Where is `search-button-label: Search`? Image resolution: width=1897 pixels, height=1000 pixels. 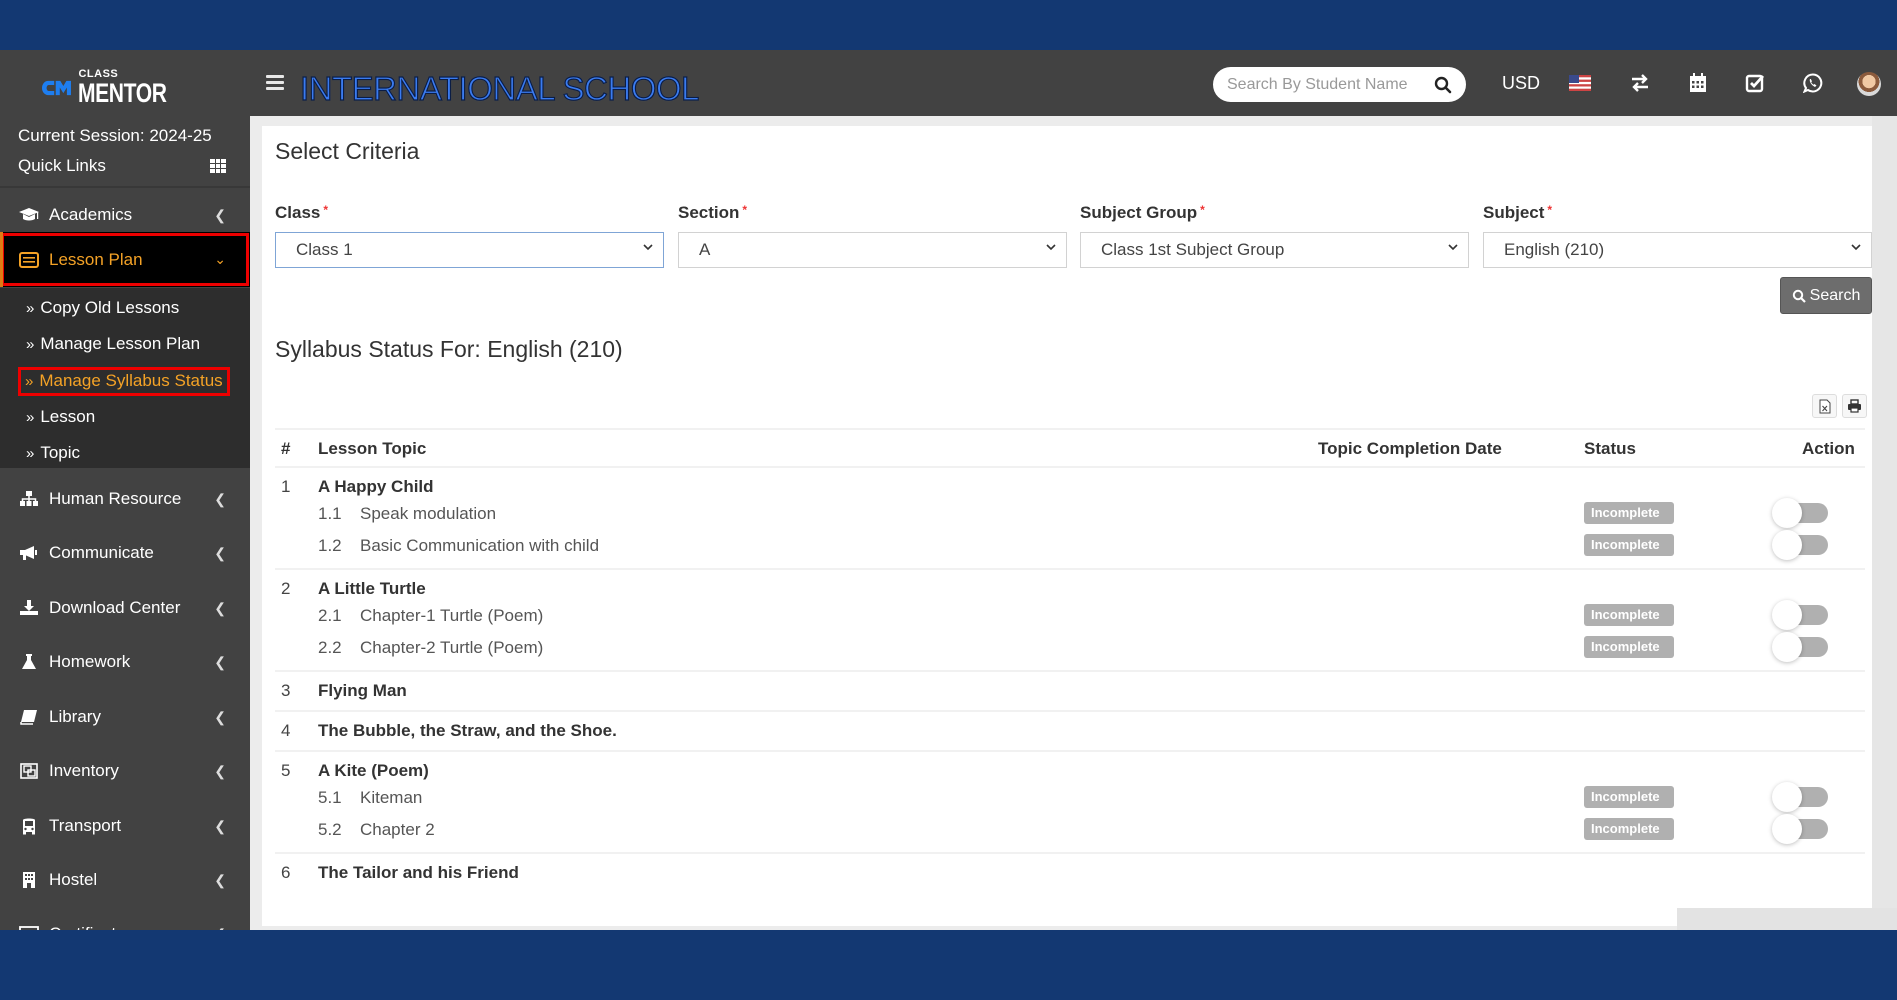
search-button-label: Search is located at coordinates (1835, 295).